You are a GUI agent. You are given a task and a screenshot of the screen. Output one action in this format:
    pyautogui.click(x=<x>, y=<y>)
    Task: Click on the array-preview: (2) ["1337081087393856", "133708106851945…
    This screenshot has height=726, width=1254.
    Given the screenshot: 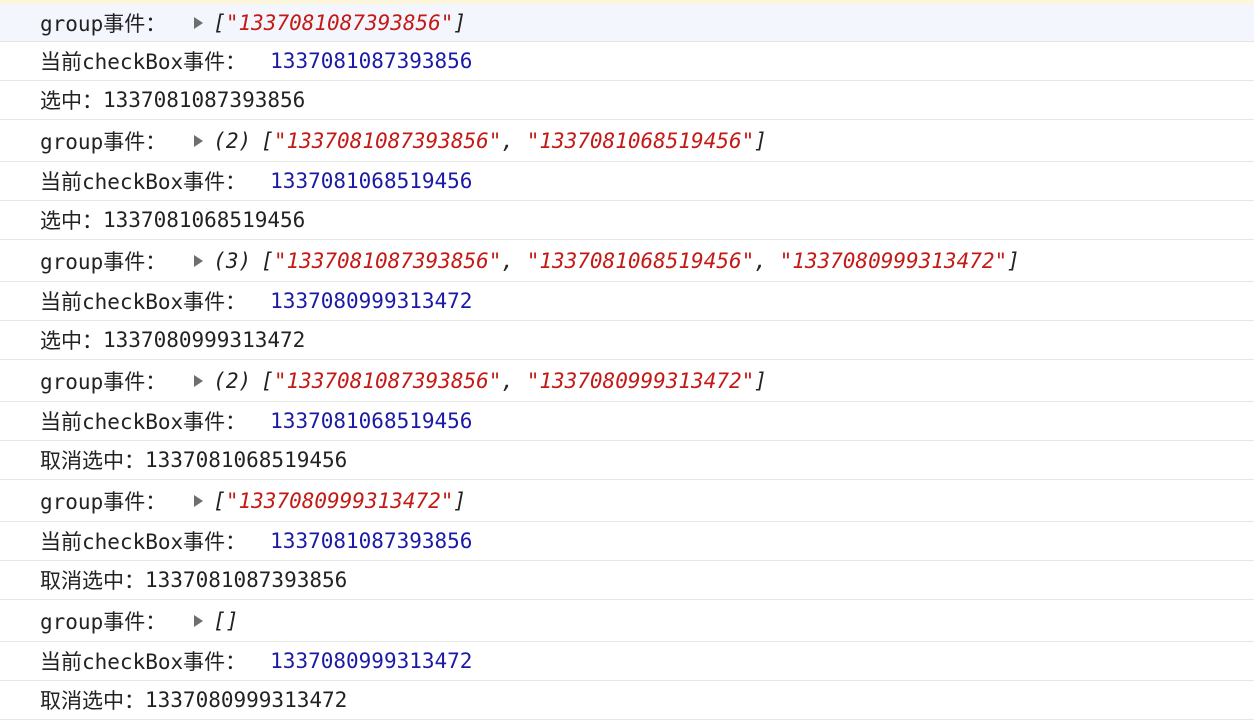 What is the action you would take?
    pyautogui.click(x=490, y=141)
    